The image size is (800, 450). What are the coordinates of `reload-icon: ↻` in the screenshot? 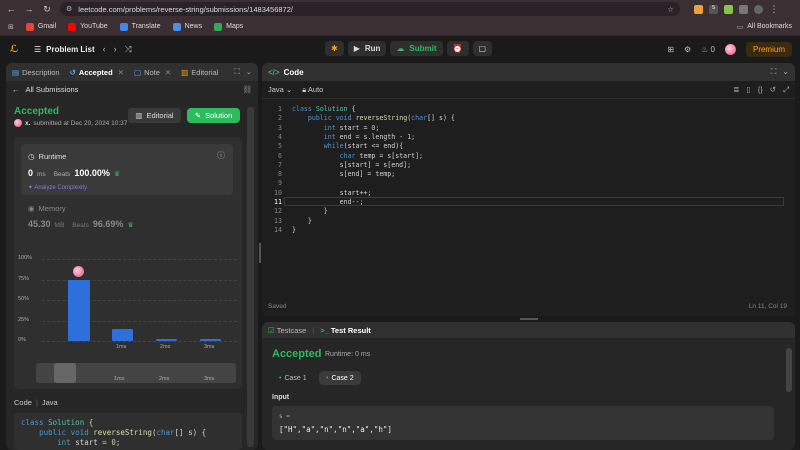 It's located at (47, 9).